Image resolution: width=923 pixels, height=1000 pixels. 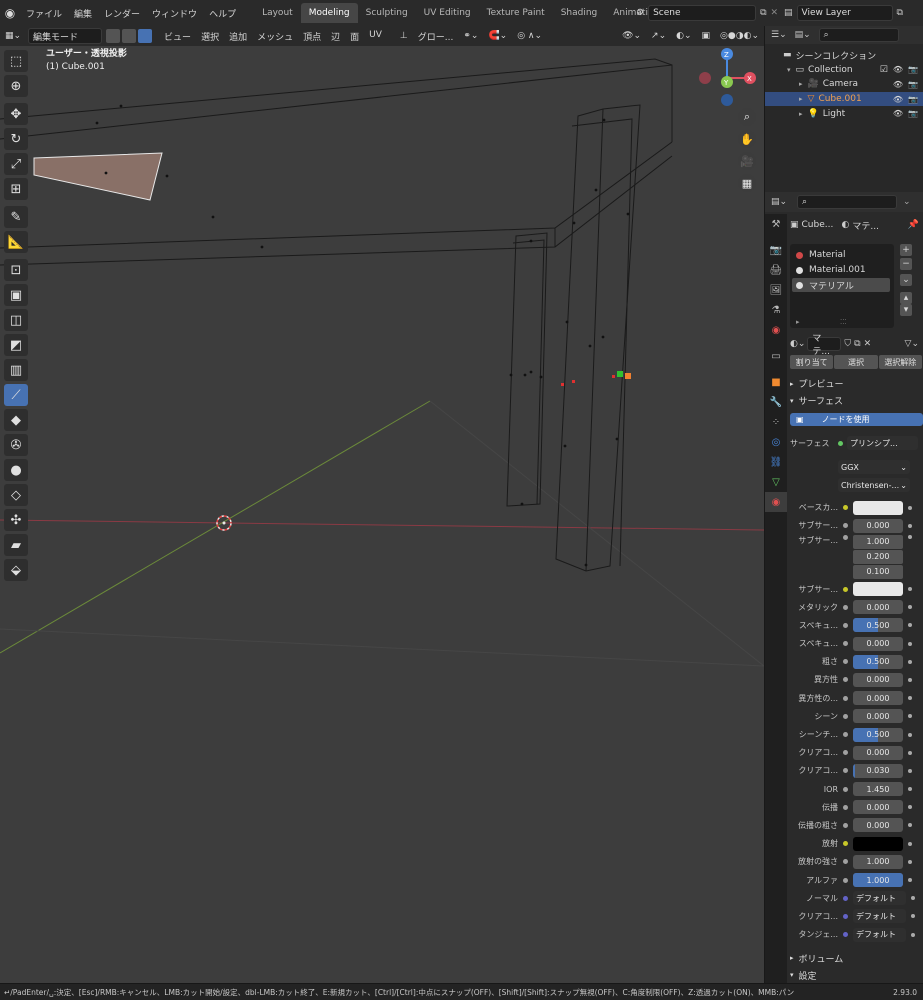 What do you see at coordinates (470, 36) in the screenshot?
I see `pivot-icon: ⚭⌄` at bounding box center [470, 36].